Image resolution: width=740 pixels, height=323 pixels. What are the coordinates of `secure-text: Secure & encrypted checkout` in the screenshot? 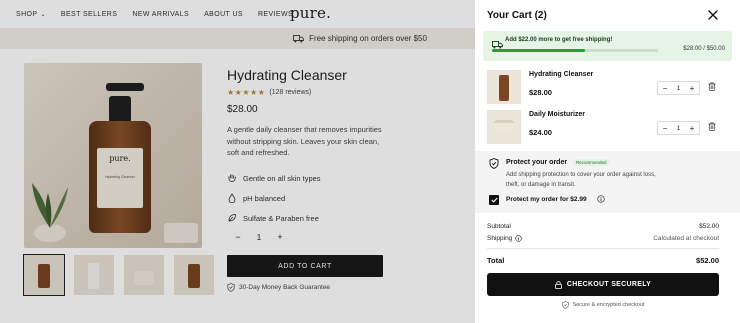 It's located at (608, 305).